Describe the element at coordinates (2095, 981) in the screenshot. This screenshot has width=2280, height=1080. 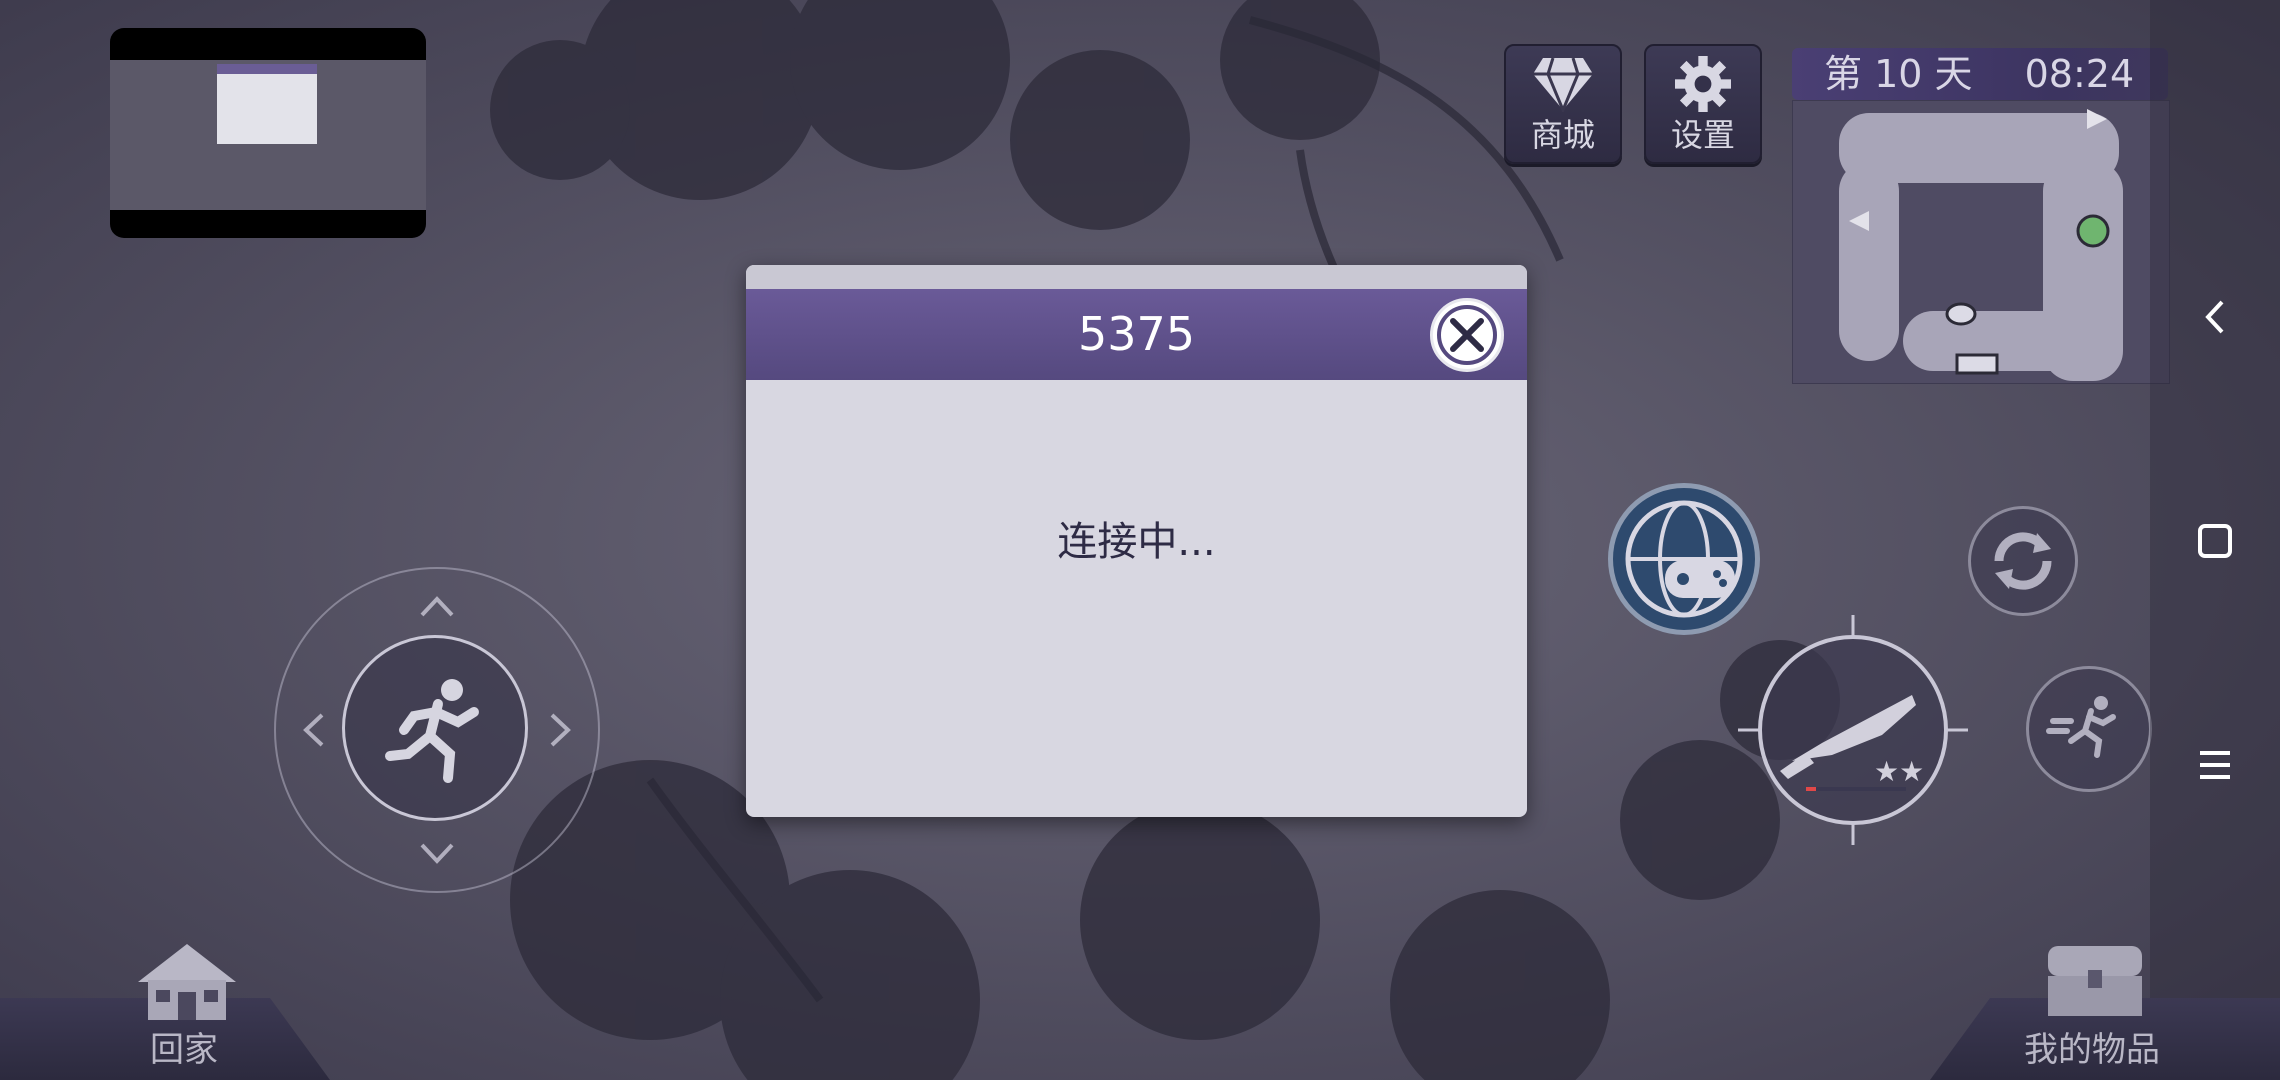
I see `chest-icon` at that location.